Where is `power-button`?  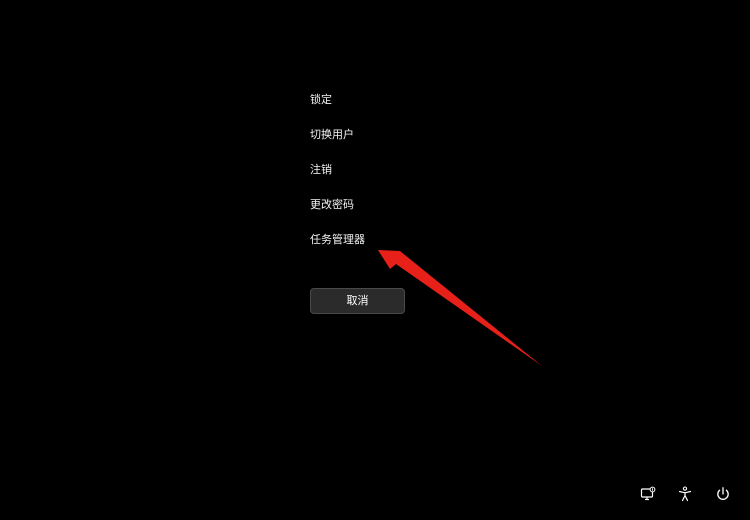
power-button is located at coordinates (723, 494).